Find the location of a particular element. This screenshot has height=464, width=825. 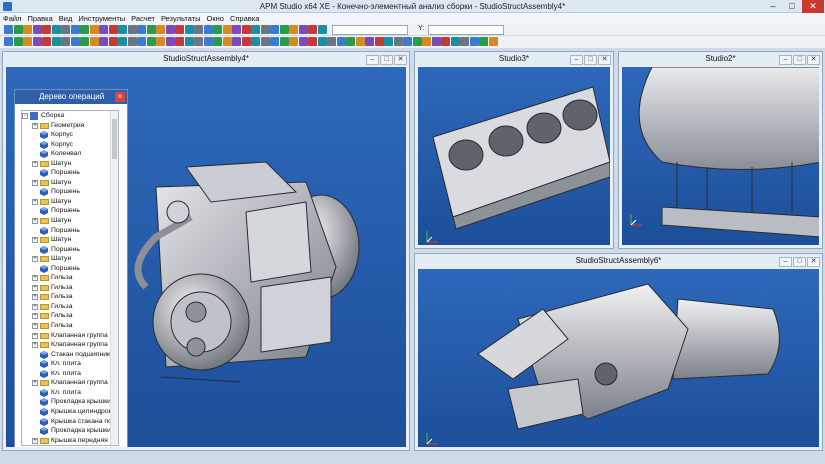

tree-scrollbar is located at coordinates (114, 278).